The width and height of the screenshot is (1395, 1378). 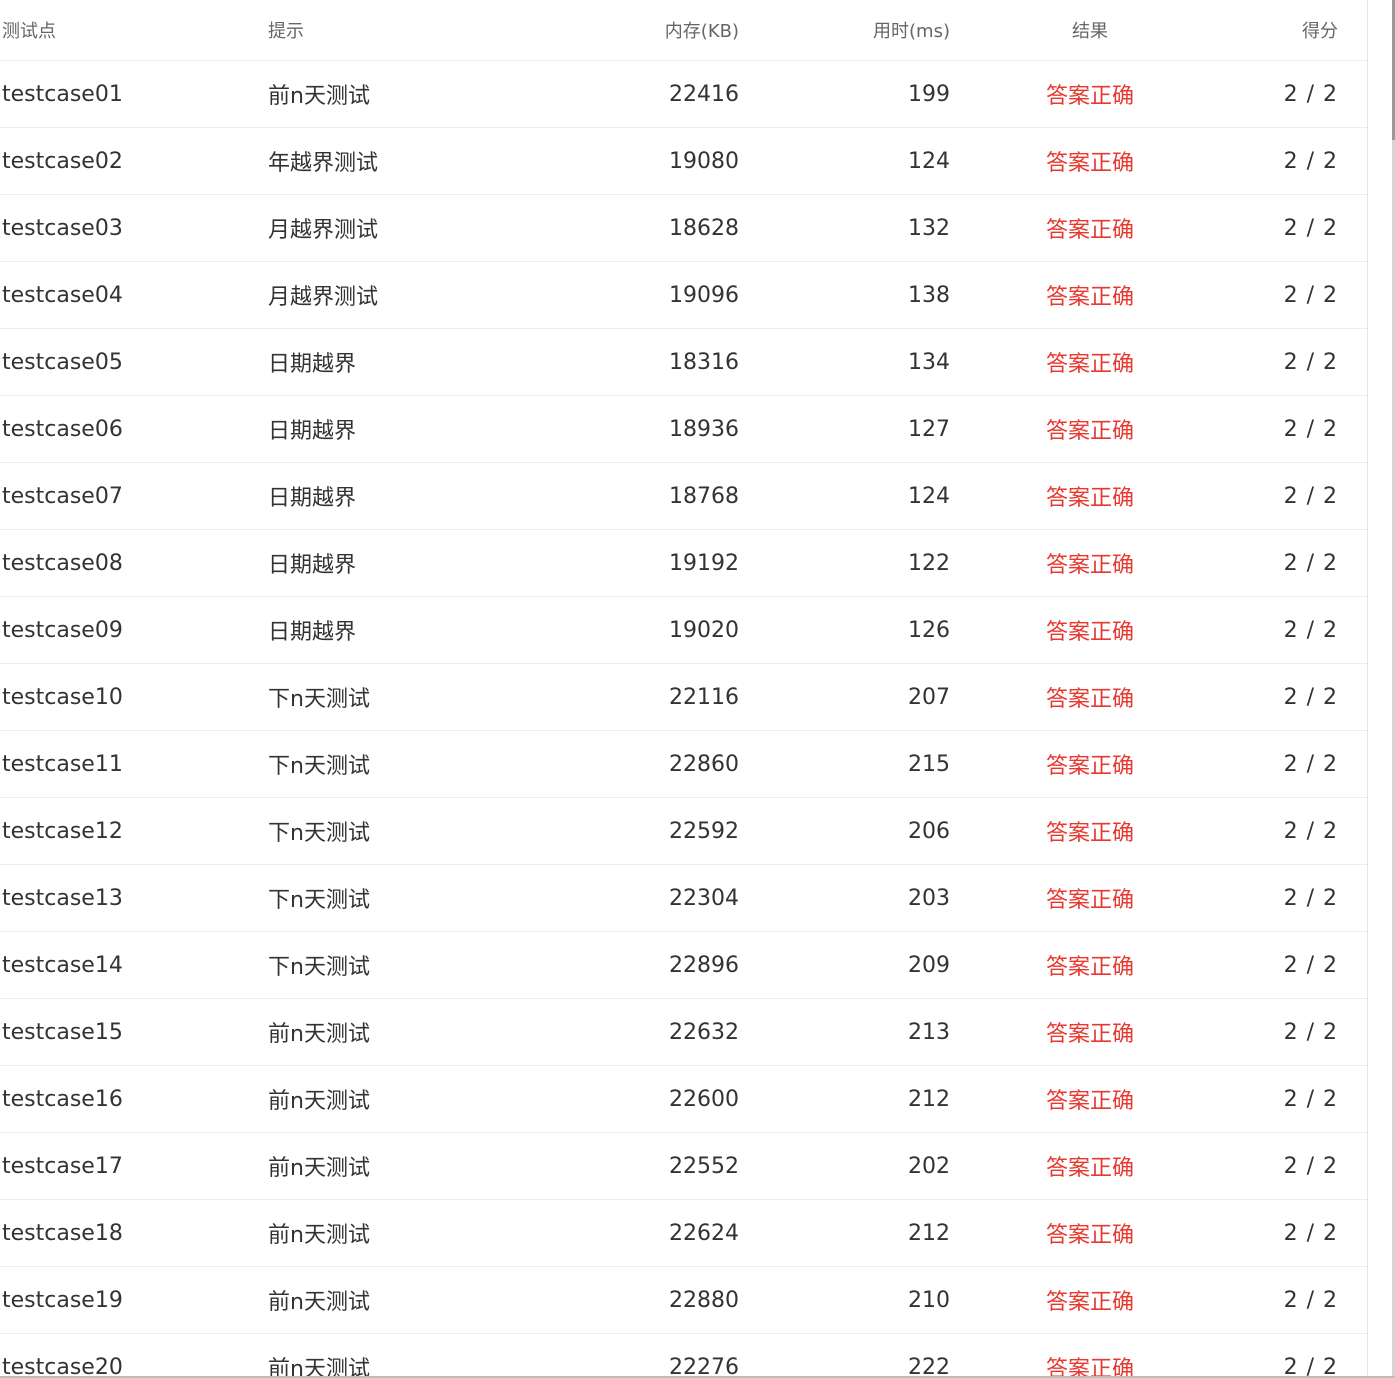 I want to click on header-result: 结果, so click(x=1090, y=31).